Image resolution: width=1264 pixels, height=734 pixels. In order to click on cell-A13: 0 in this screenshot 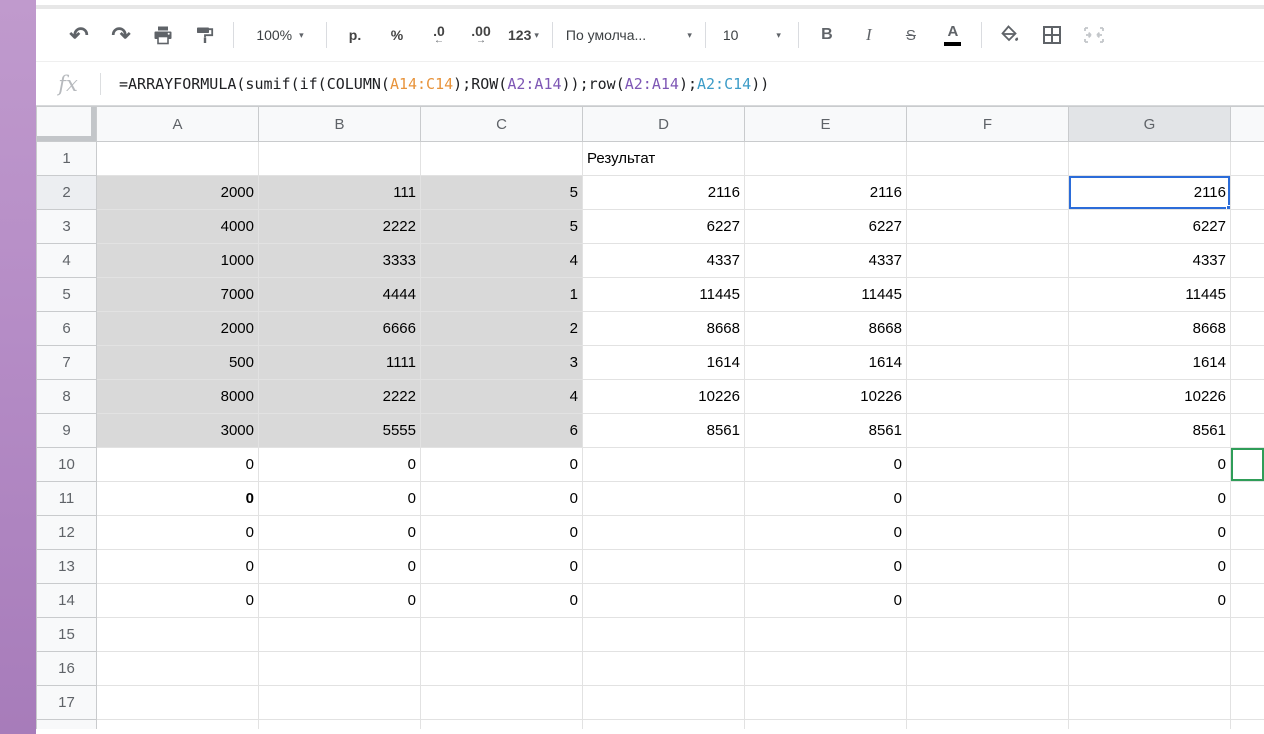, I will do `click(177, 566)`.